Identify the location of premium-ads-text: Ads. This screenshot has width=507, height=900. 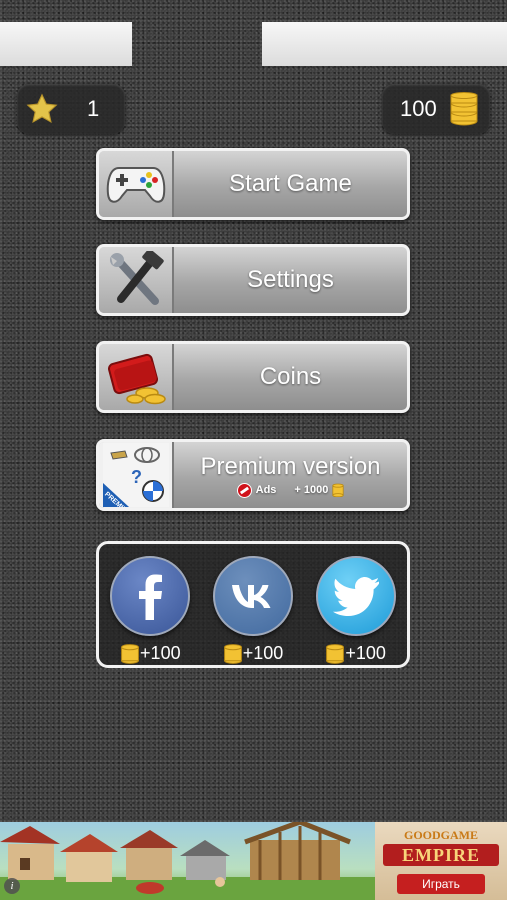
(266, 490).